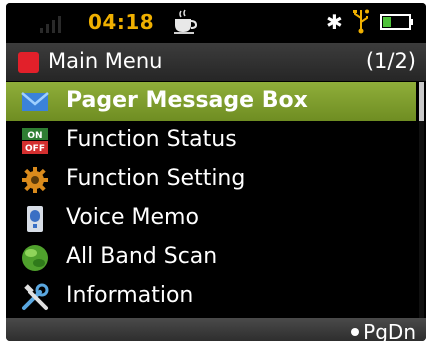 This screenshot has height=344, width=431. Describe the element at coordinates (216, 296) in the screenshot. I see `menu-item-information: Information` at that location.